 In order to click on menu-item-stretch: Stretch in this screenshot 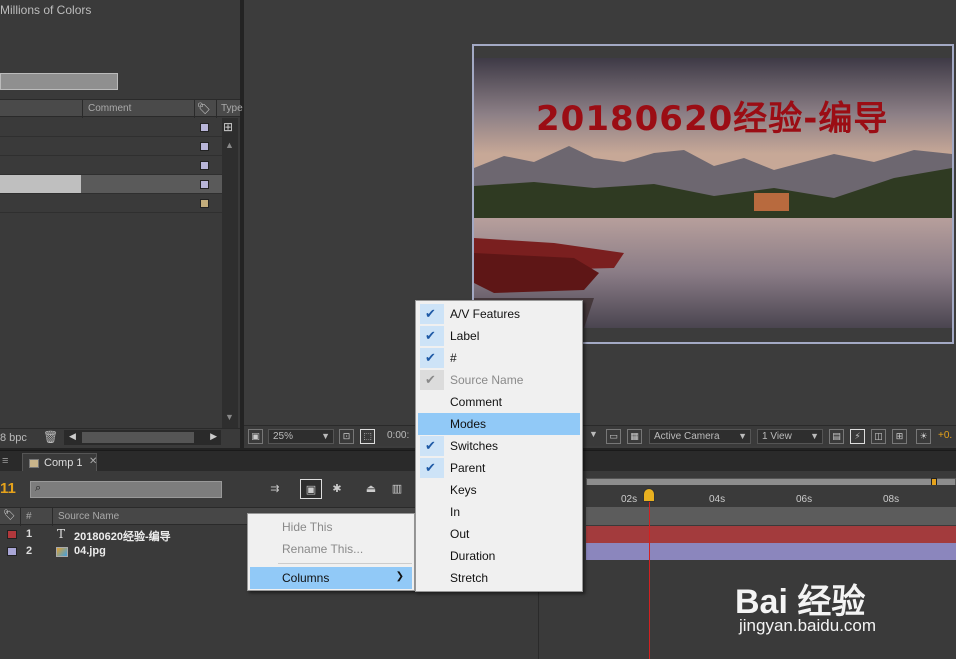, I will do `click(499, 578)`.